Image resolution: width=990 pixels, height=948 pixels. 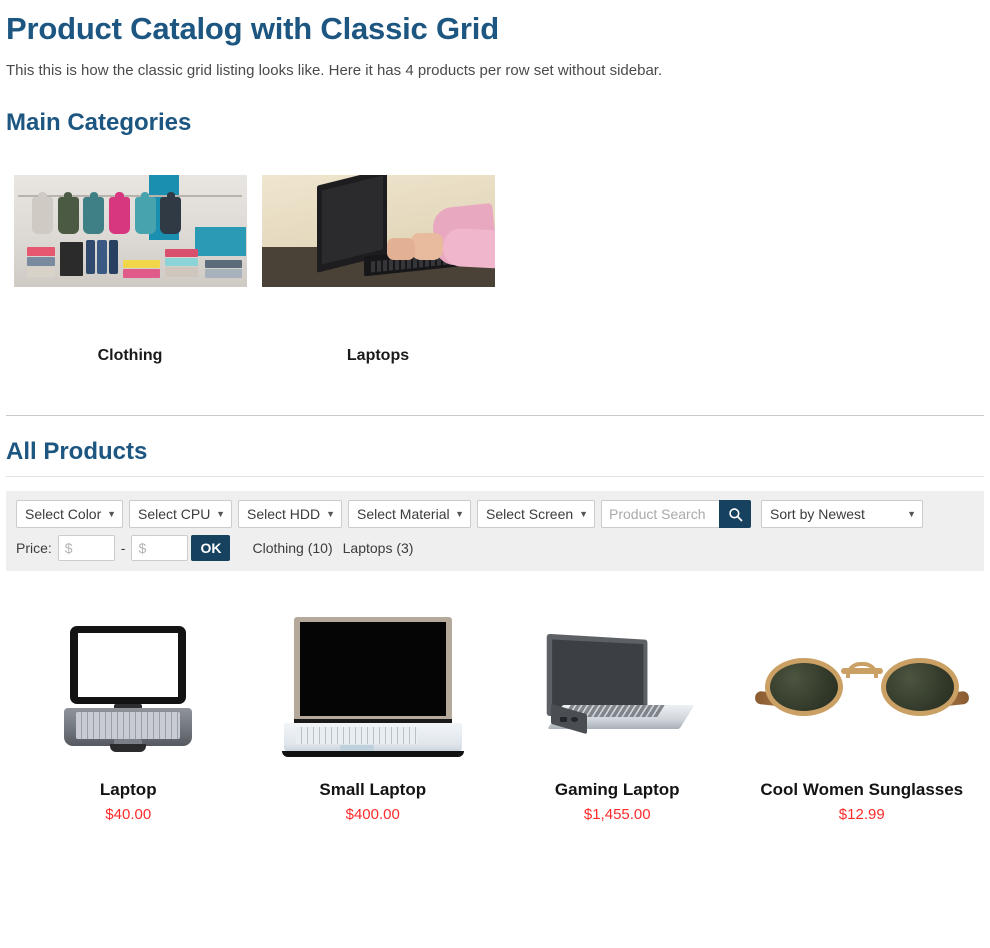 I want to click on heading-underline, so click(x=495, y=477).